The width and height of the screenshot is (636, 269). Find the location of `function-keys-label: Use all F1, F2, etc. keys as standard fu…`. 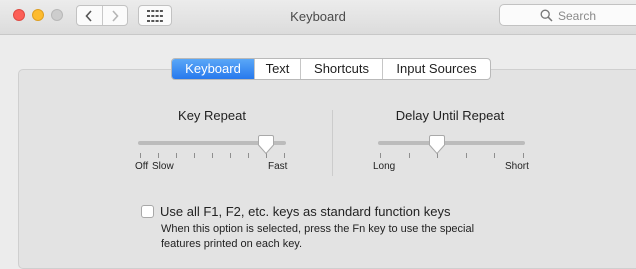

function-keys-label: Use all F1, F2, etc. keys as standard fu… is located at coordinates (305, 211).